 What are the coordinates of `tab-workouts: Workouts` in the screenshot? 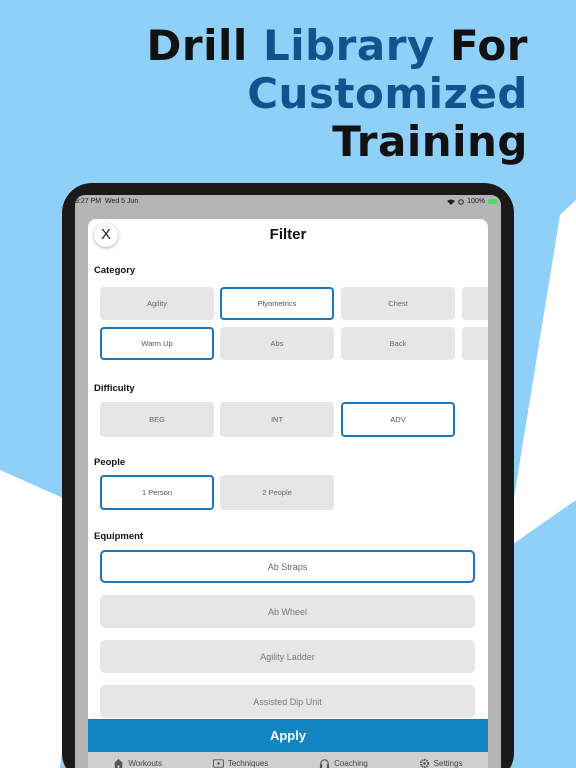 It's located at (137, 763).